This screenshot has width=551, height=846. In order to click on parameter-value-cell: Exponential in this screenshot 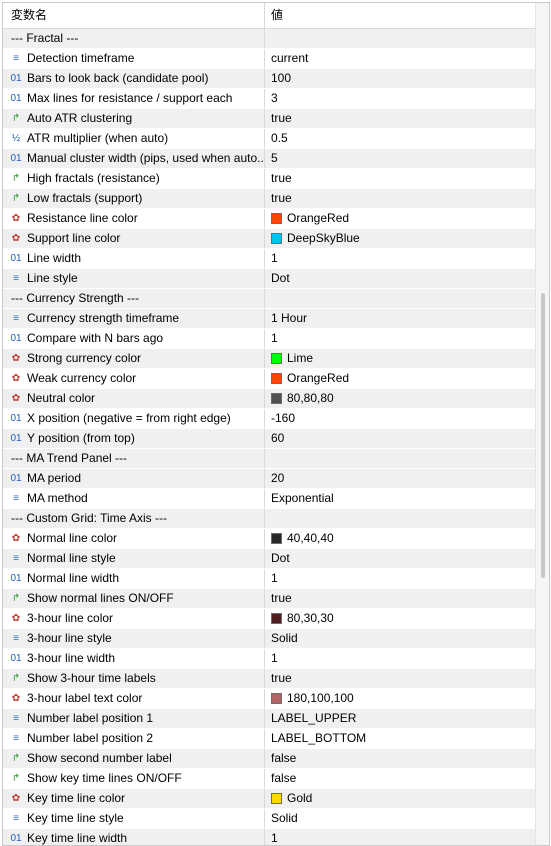, I will do `click(400, 498)`.